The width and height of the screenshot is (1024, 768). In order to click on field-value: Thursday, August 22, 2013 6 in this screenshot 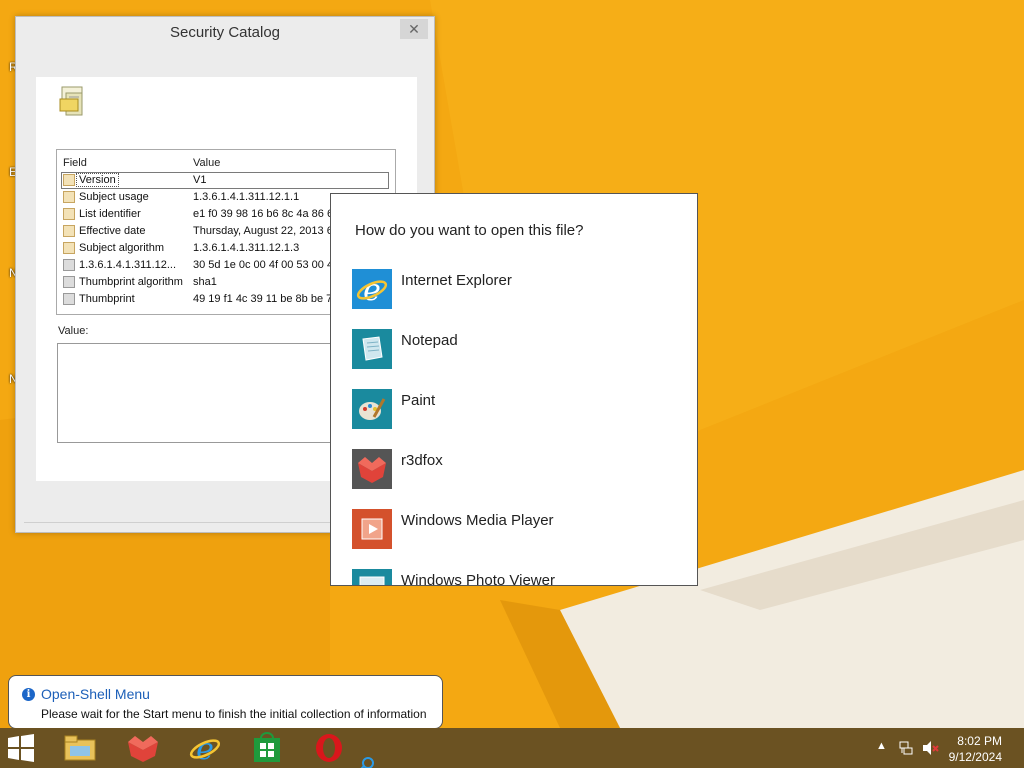, I will do `click(263, 231)`.